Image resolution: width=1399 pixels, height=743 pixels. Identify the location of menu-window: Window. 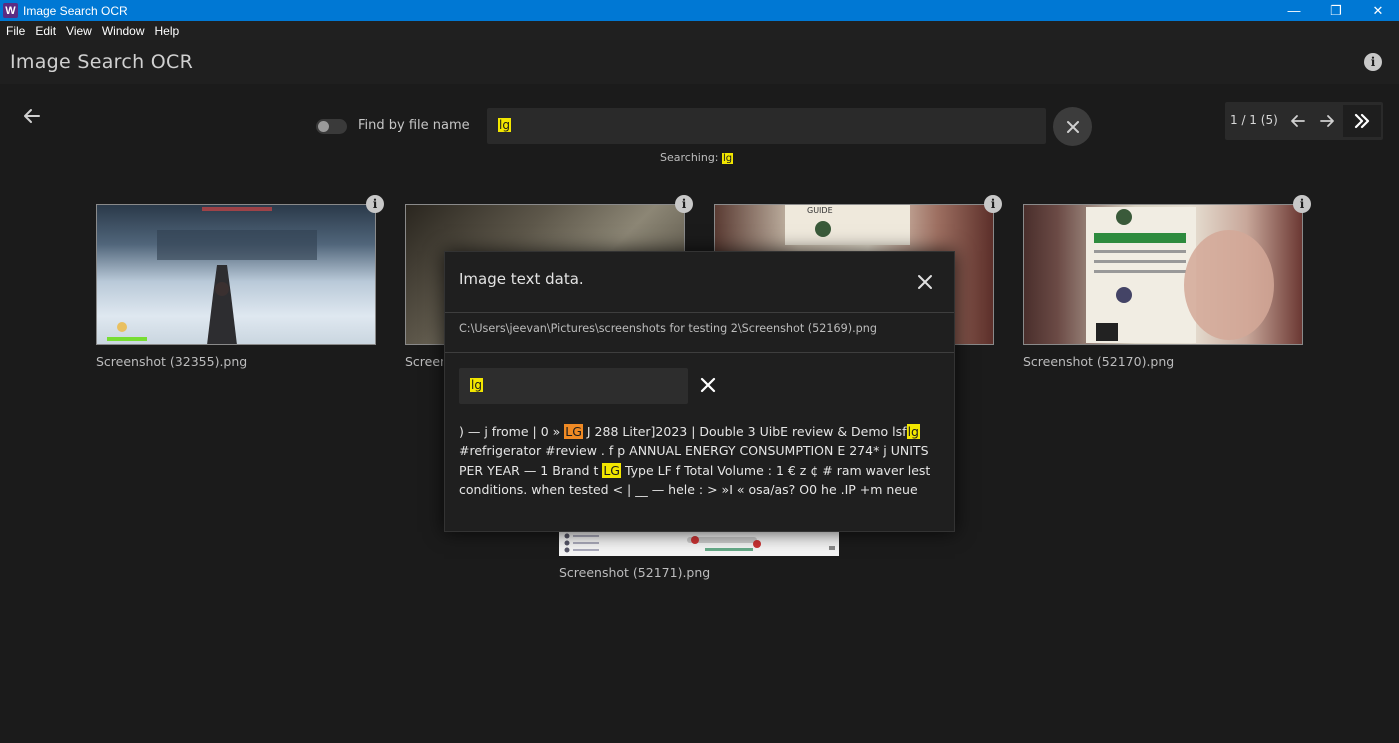
(123, 31).